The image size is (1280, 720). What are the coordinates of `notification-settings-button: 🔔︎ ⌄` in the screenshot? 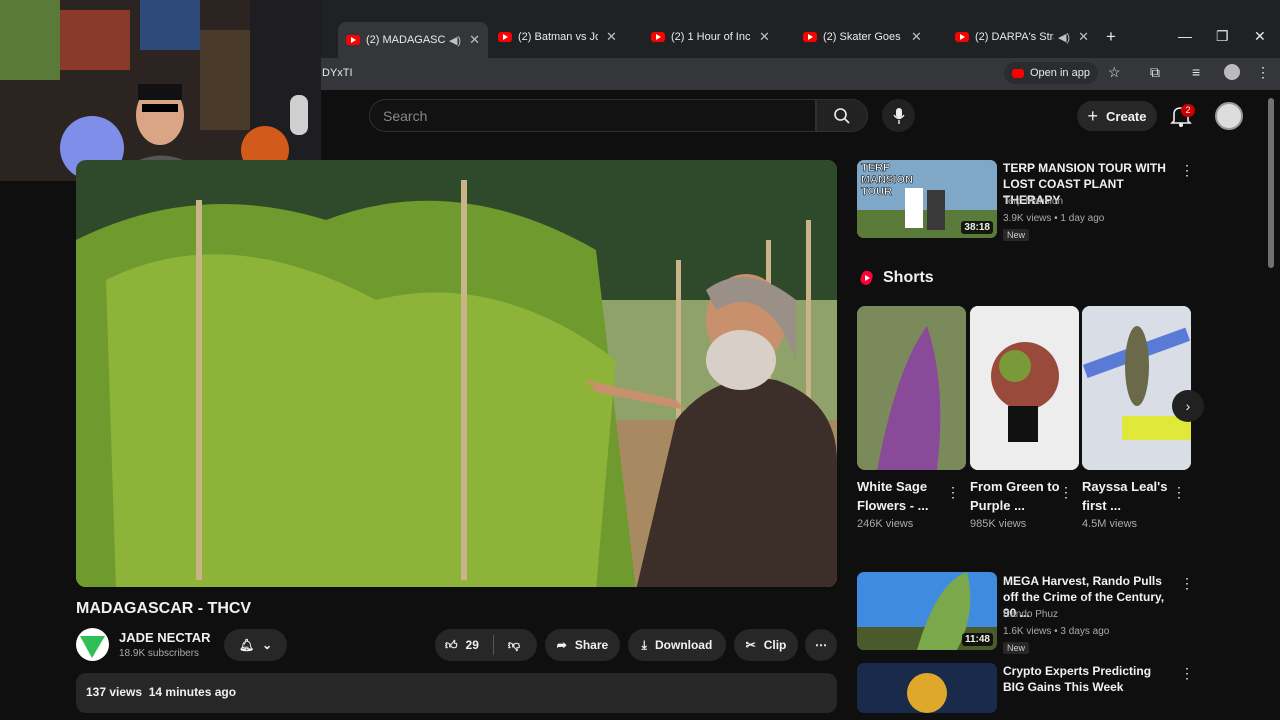 It's located at (255, 645).